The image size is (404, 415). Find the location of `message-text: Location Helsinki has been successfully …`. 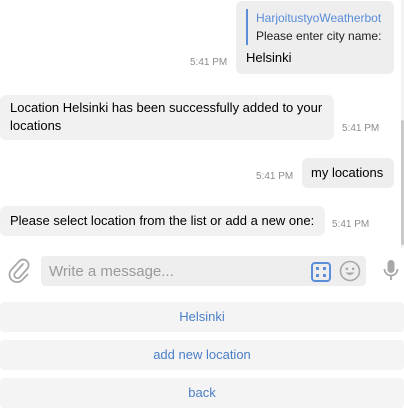

message-text: Location Helsinki has been successfully … is located at coordinates (166, 116).